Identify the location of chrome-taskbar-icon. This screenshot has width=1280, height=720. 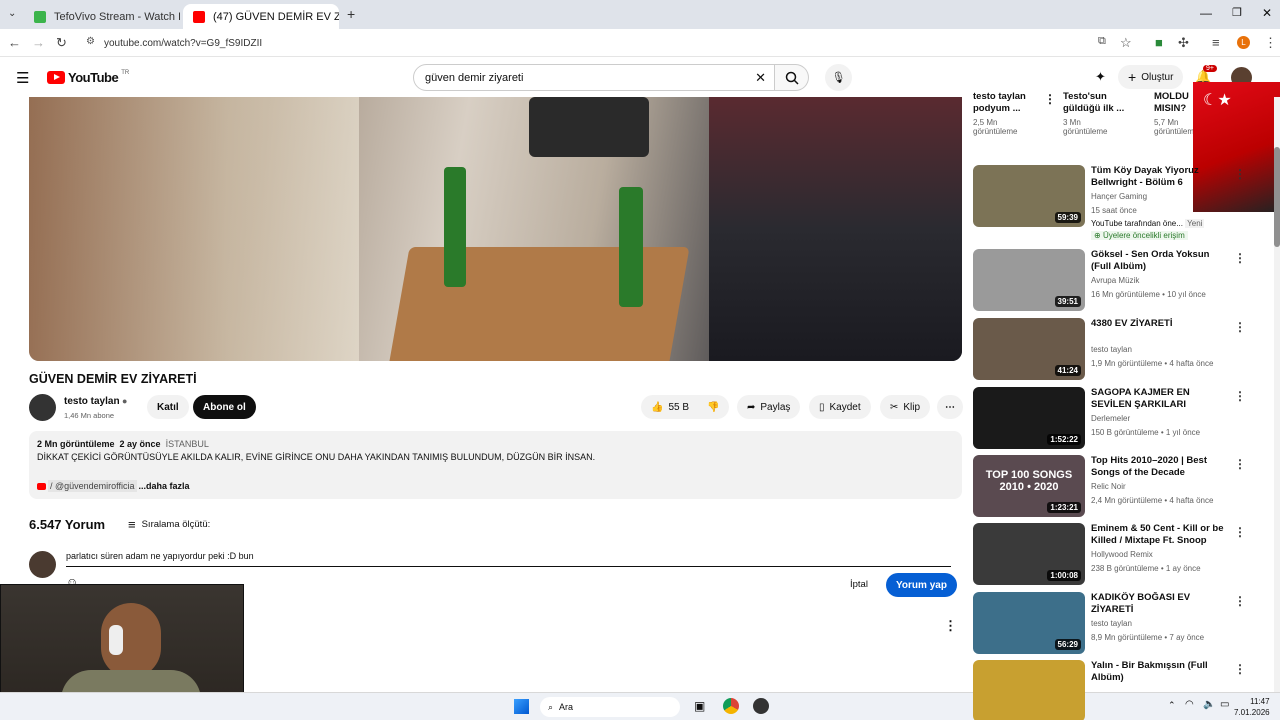
(731, 706).